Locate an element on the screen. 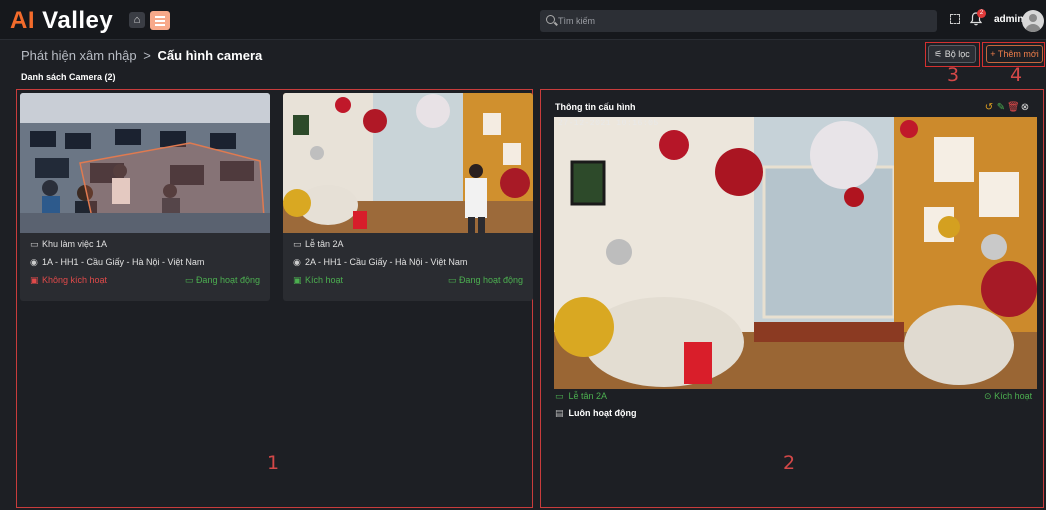  calendar-icon: ▤ is located at coordinates (559, 413).